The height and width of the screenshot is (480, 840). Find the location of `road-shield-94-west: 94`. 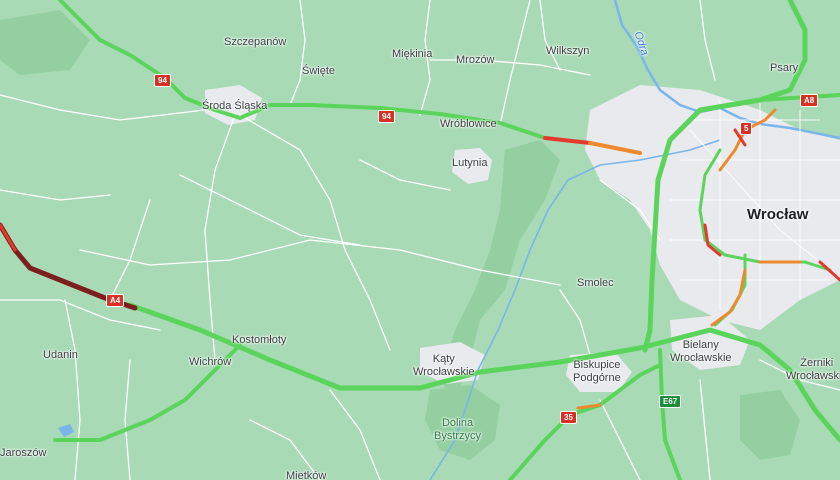

road-shield-94-west: 94 is located at coordinates (162, 80).